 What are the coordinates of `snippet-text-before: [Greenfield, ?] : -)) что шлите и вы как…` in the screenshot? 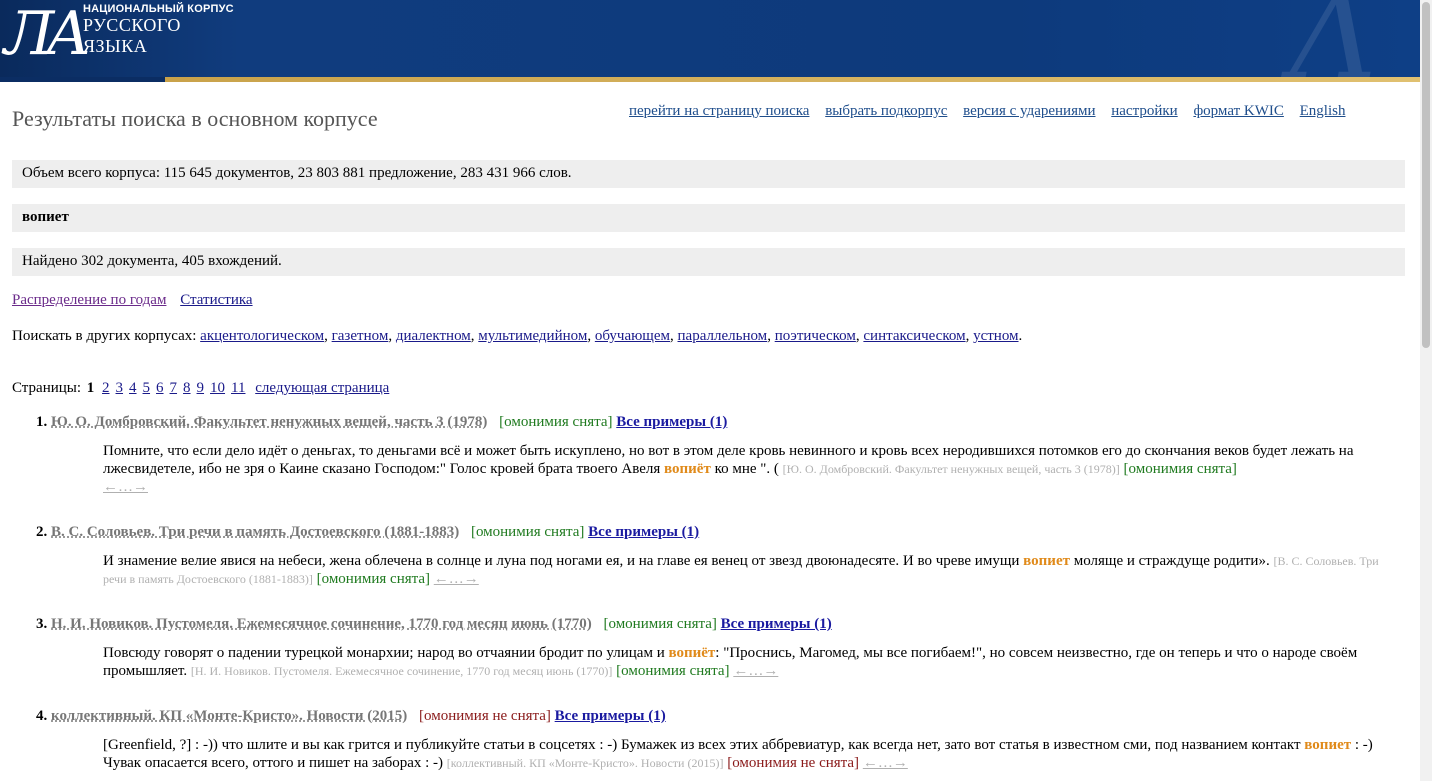 It's located at (704, 745).